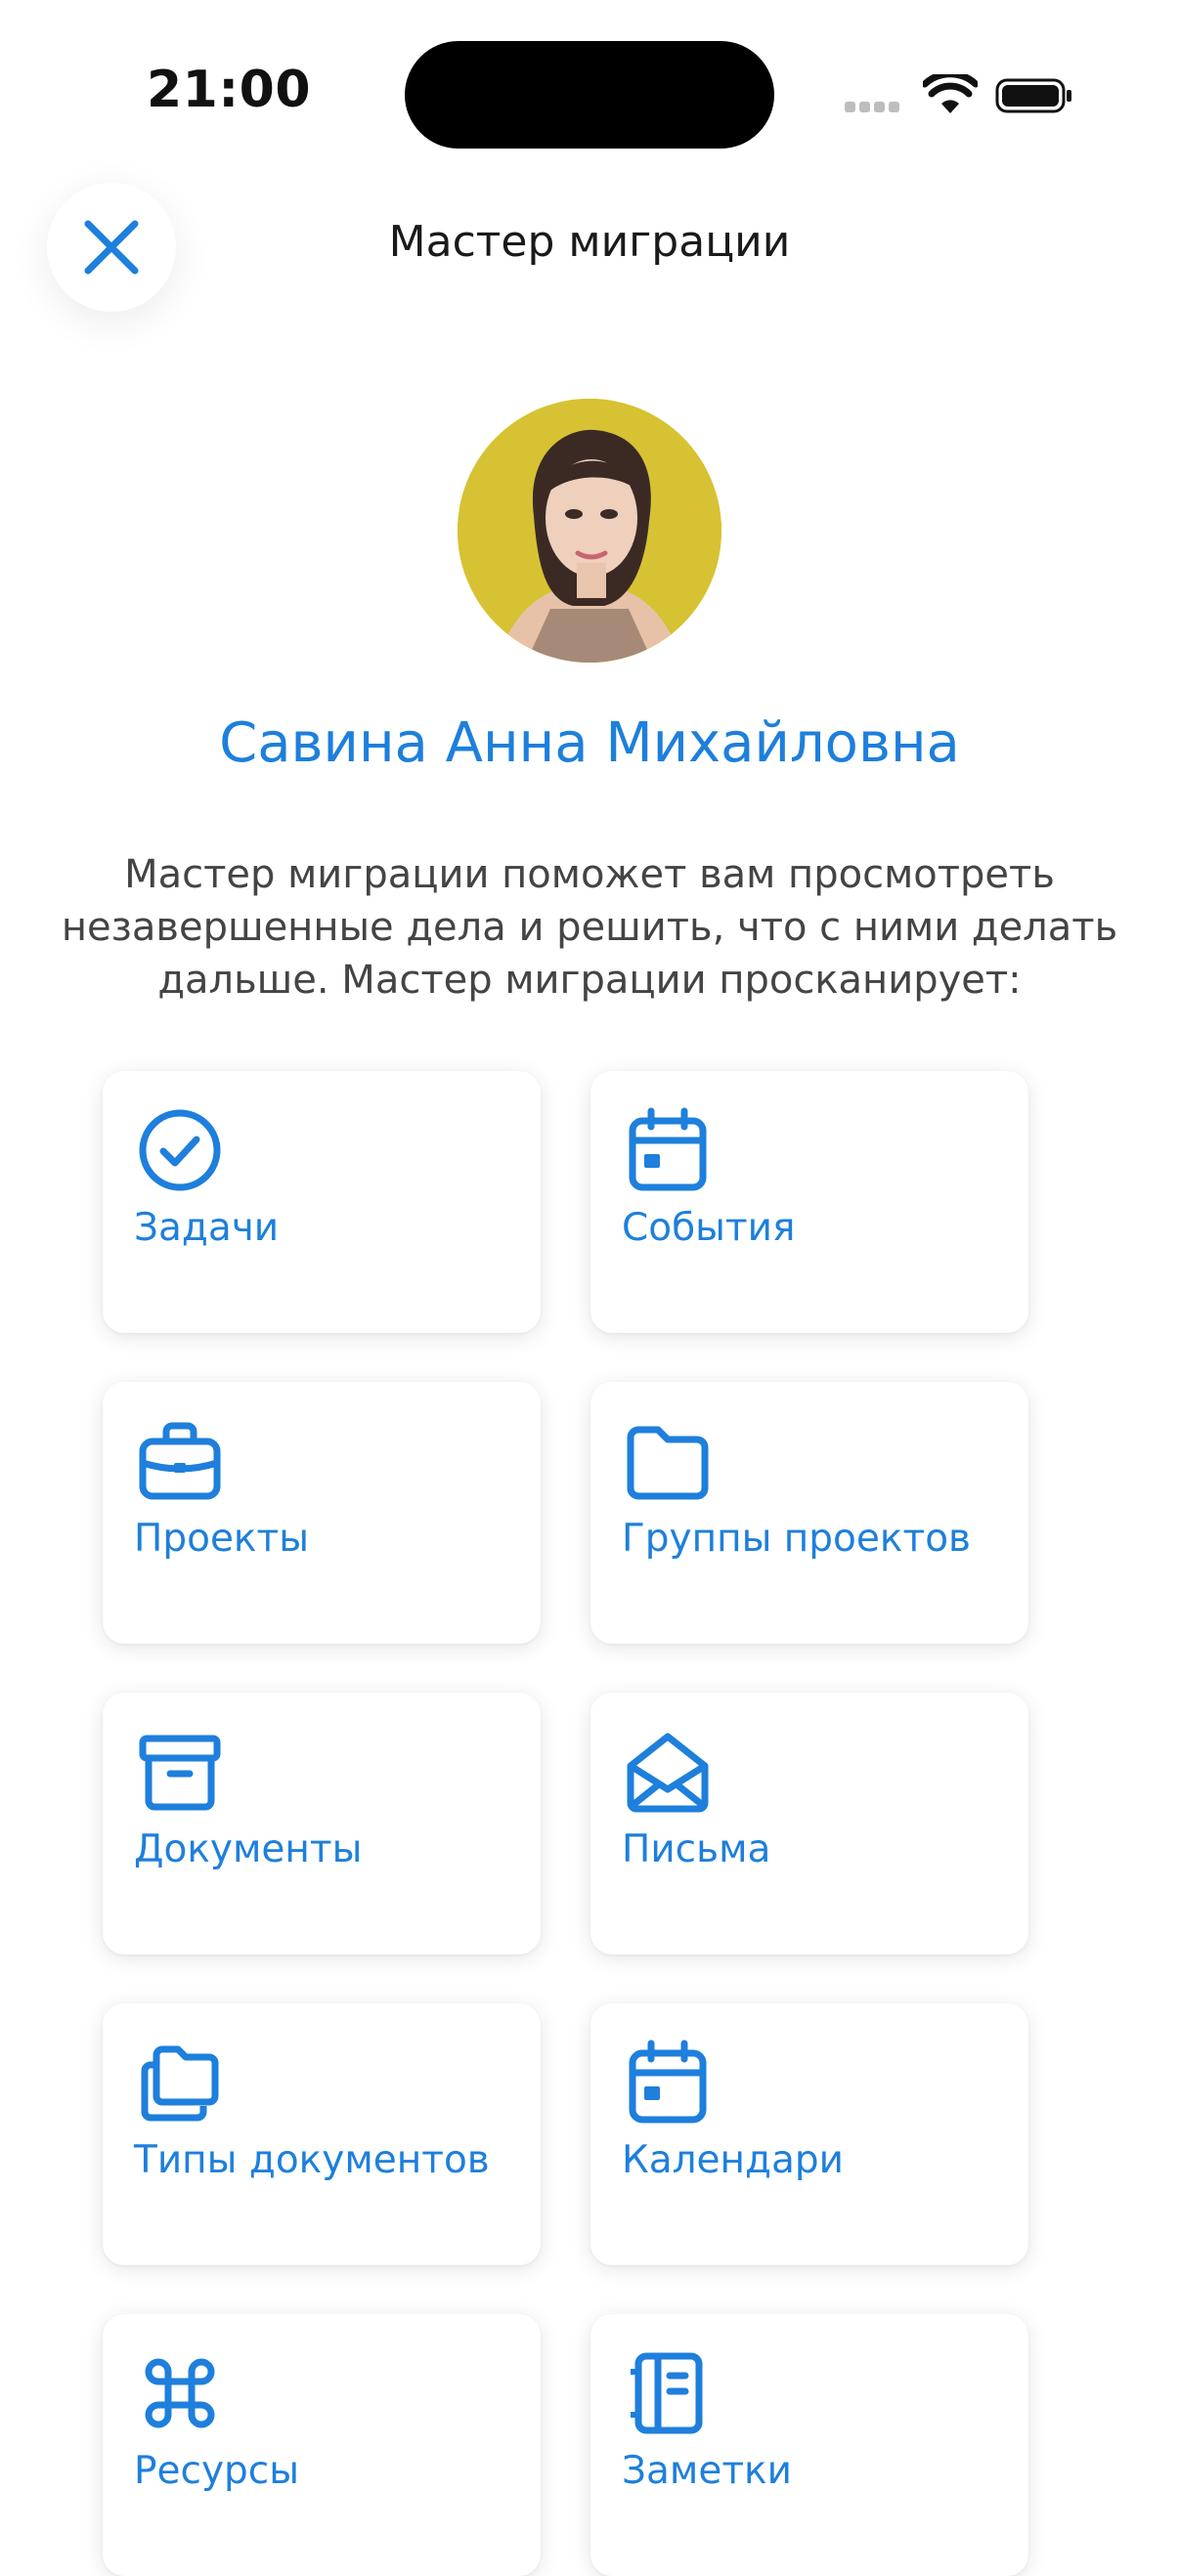  What do you see at coordinates (696, 1849) in the screenshot?
I see `category-label: Письма` at bounding box center [696, 1849].